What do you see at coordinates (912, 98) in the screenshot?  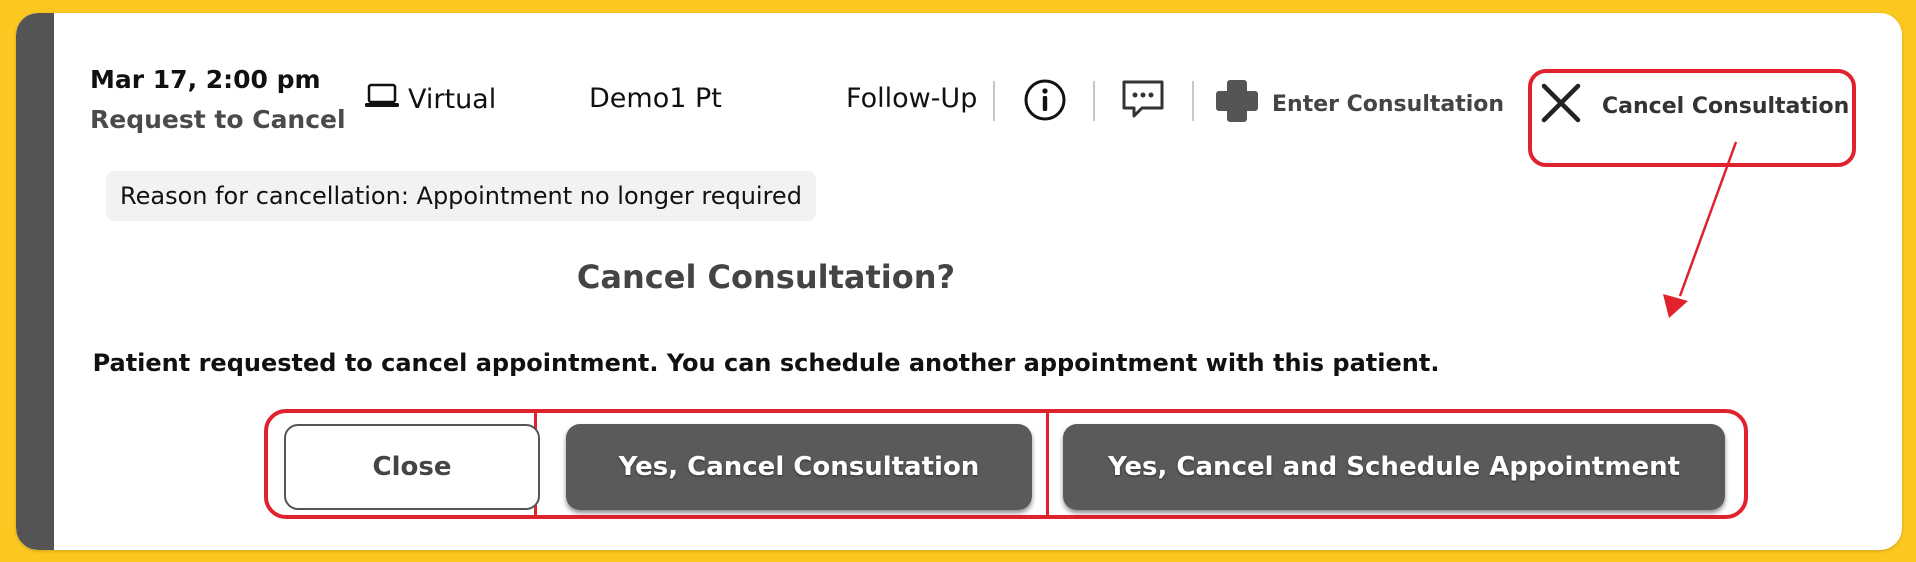 I see `visit-type: Follow-Up` at bounding box center [912, 98].